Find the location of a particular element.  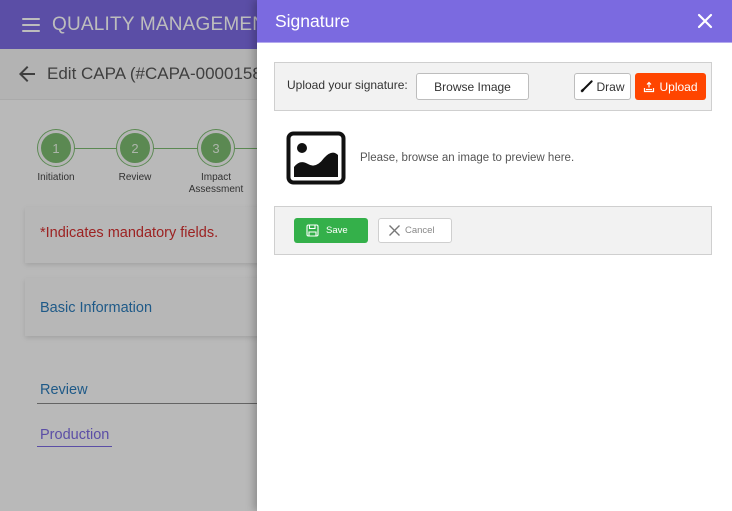

upload-label: Upload your signature: is located at coordinates (347, 85).